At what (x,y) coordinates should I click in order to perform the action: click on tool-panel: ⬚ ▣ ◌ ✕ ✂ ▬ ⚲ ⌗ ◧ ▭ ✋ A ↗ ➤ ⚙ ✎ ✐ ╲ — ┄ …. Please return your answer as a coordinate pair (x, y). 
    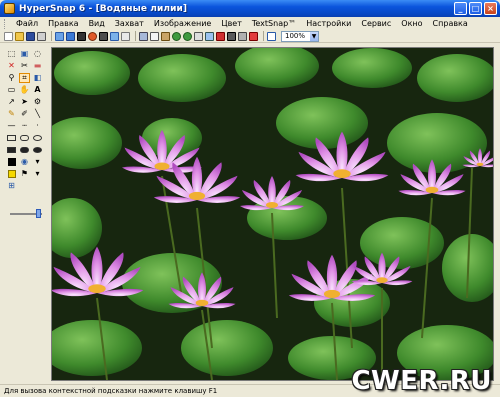
    Looking at the image, I should click on (25, 214).